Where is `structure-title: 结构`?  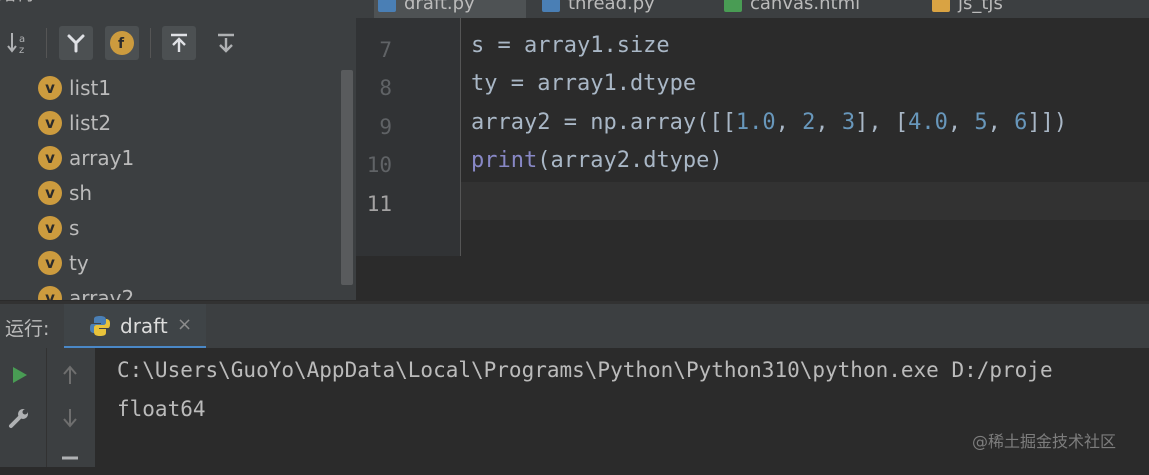 structure-title: 结构 is located at coordinates (17, 3).